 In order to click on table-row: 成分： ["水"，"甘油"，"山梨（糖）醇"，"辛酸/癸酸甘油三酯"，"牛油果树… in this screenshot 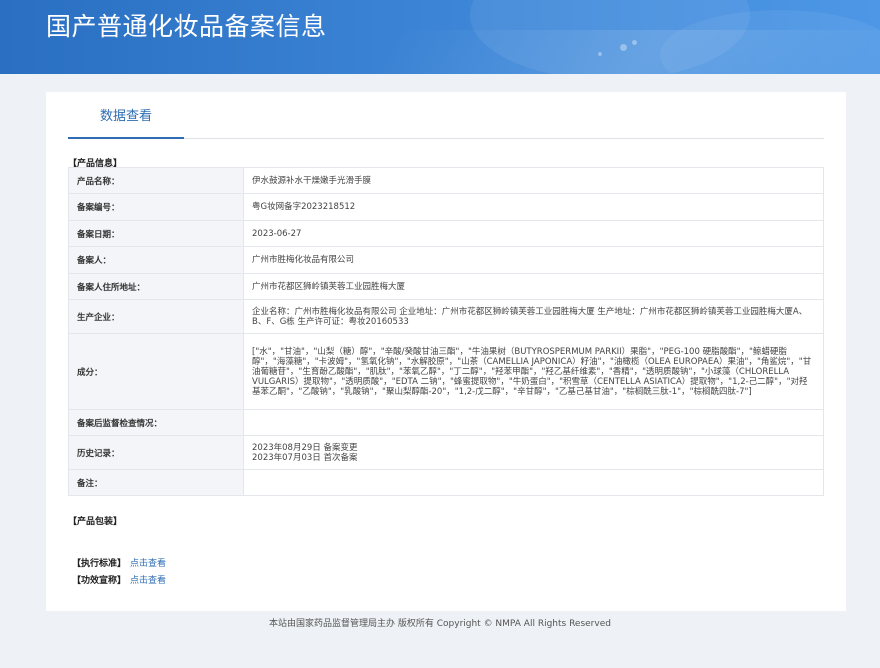, I will do `click(446, 371)`.